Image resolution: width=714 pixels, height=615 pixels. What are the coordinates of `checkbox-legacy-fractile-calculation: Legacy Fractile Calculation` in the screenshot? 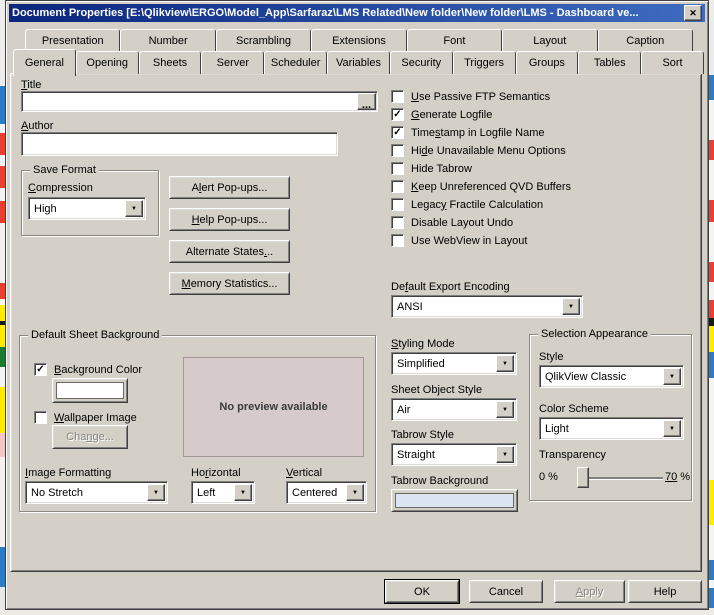 It's located at (481, 204).